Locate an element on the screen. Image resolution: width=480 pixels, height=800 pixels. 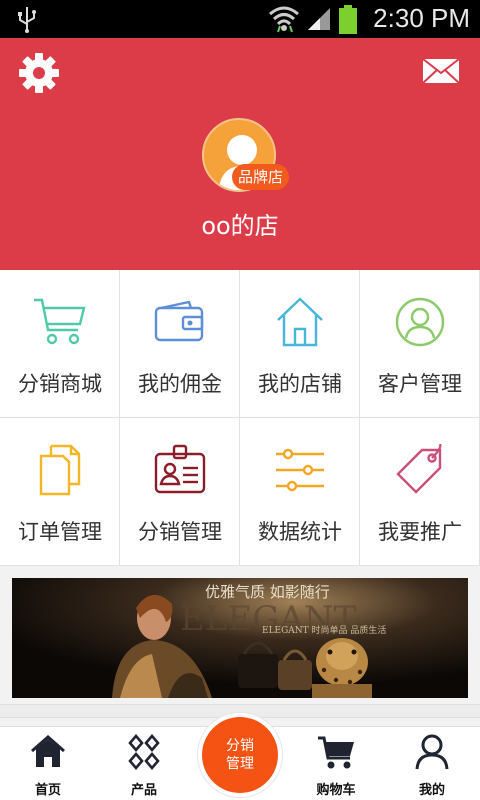
id-card-icon is located at coordinates (180, 469).